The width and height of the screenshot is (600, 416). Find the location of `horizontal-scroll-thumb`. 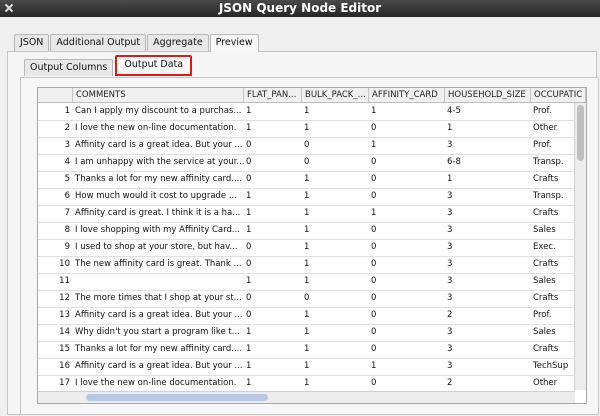

horizontal-scroll-thumb is located at coordinates (177, 397).